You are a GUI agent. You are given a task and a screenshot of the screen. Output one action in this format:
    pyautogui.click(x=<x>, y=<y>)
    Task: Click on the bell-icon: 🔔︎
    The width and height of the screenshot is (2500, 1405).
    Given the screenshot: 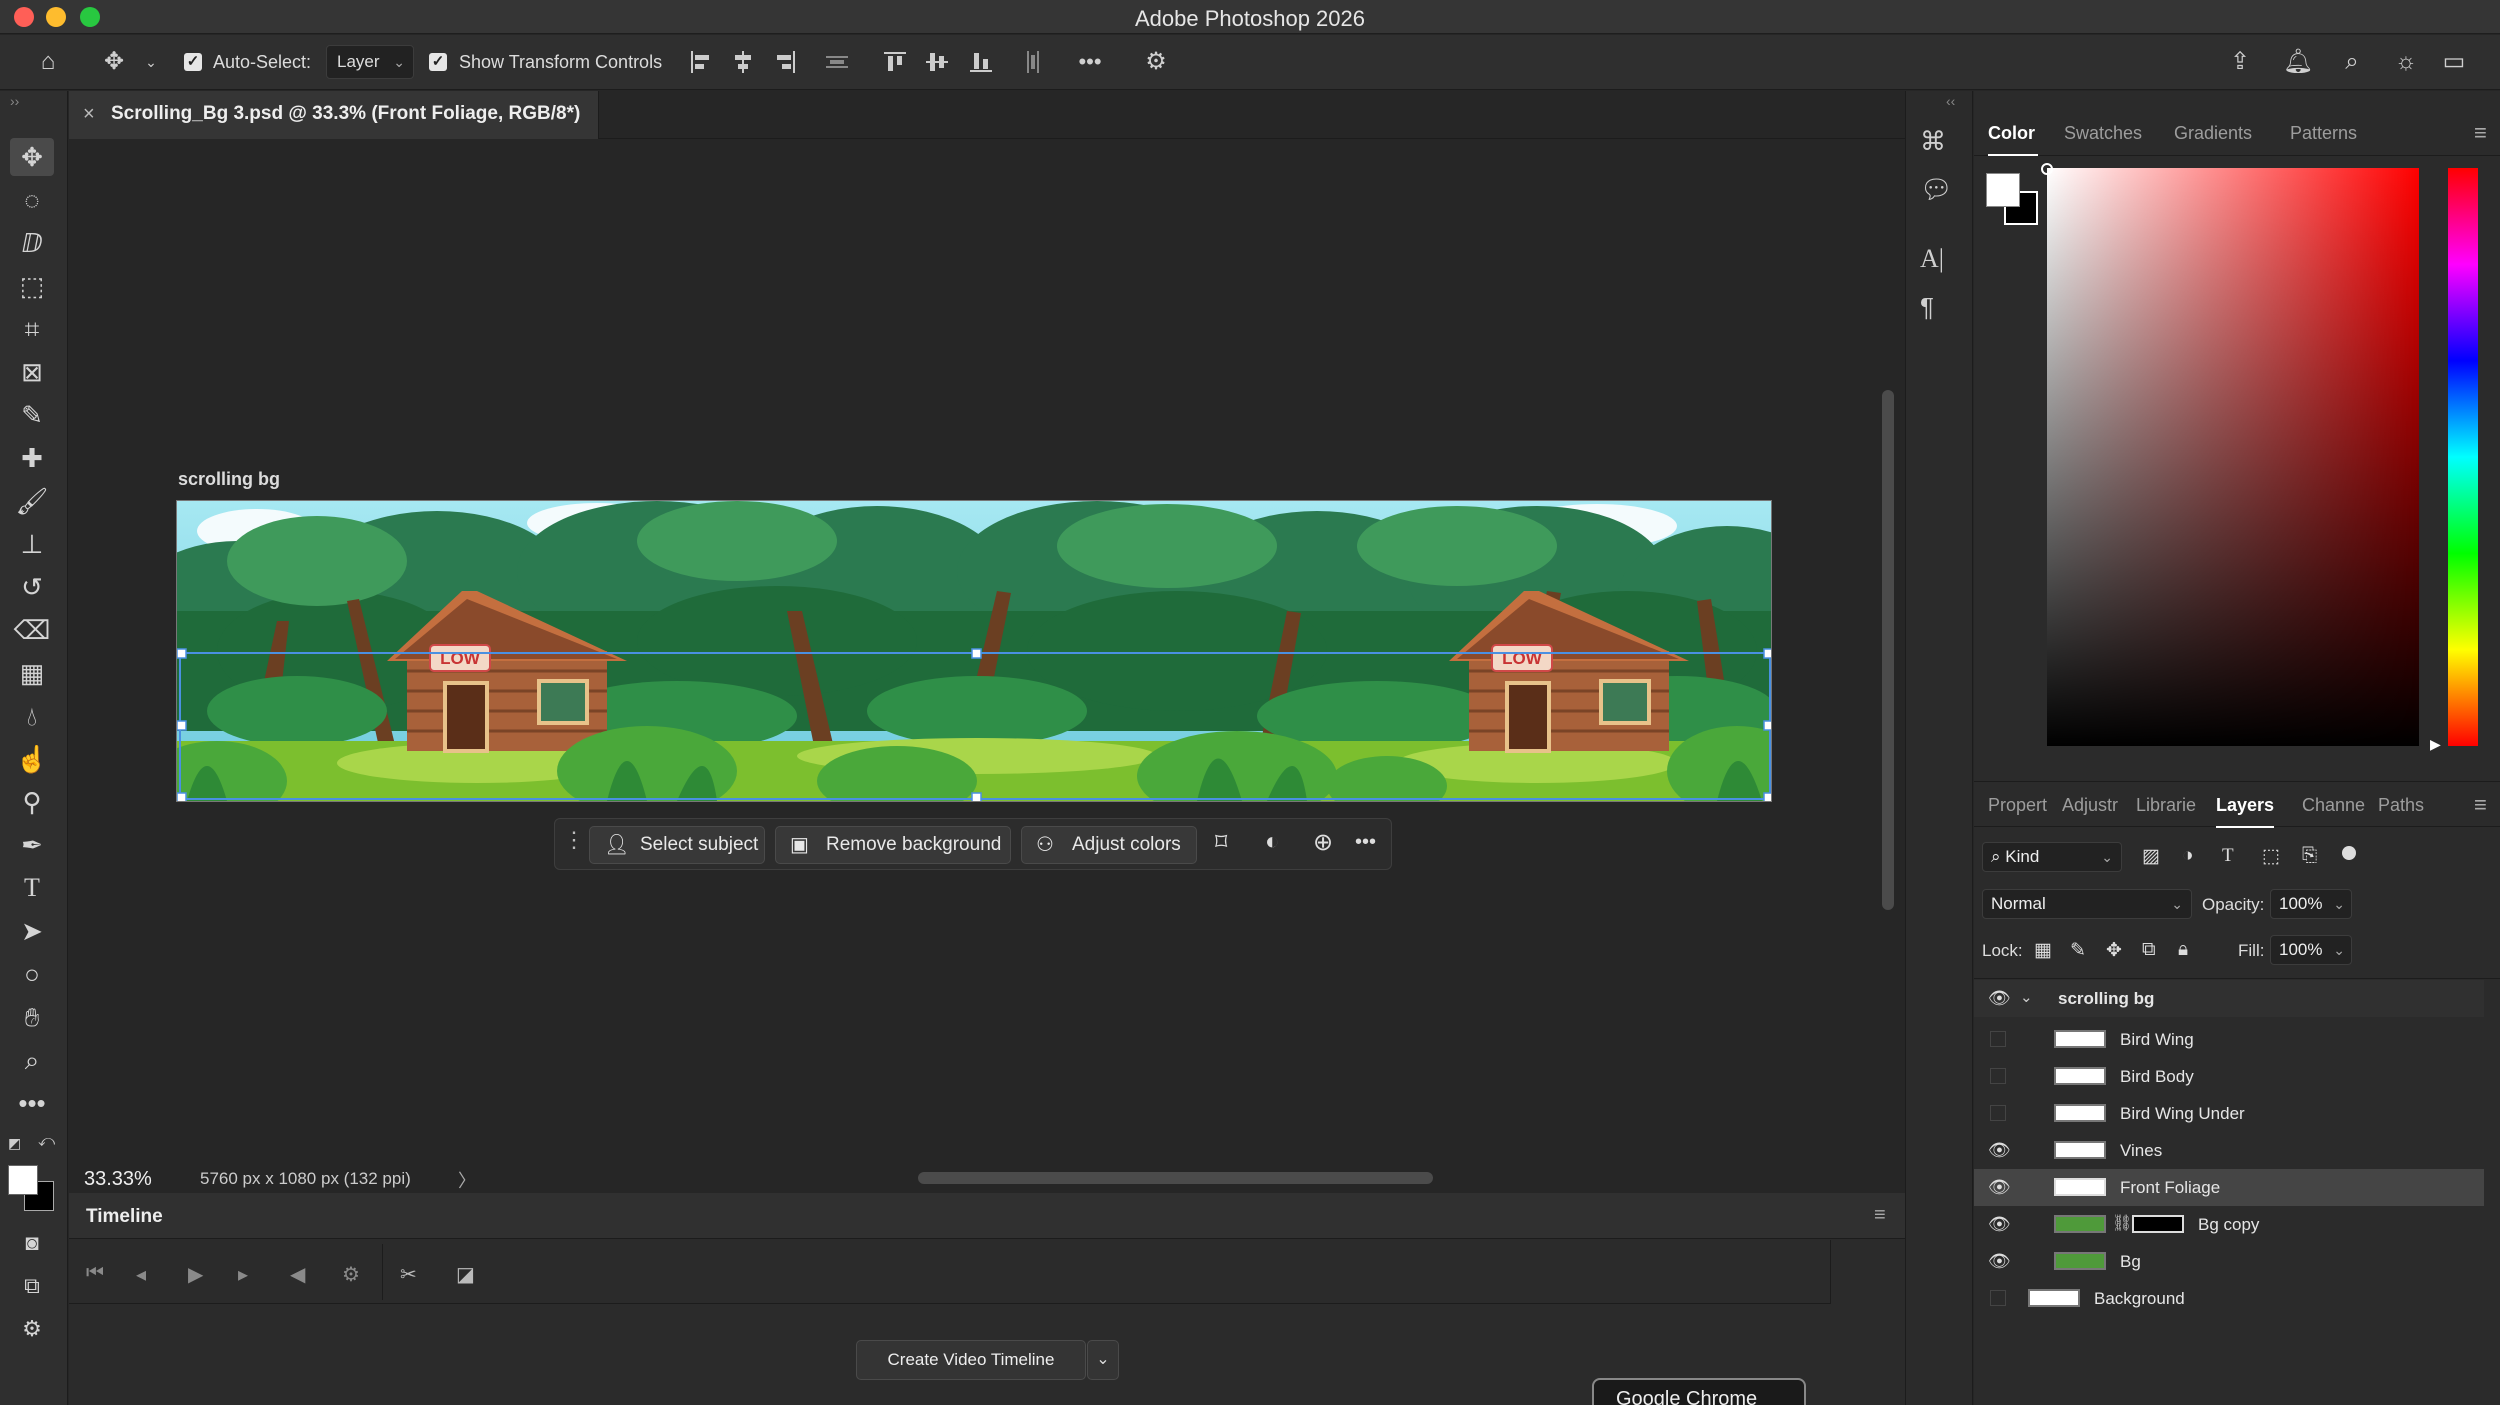 What is the action you would take?
    pyautogui.click(x=2298, y=62)
    